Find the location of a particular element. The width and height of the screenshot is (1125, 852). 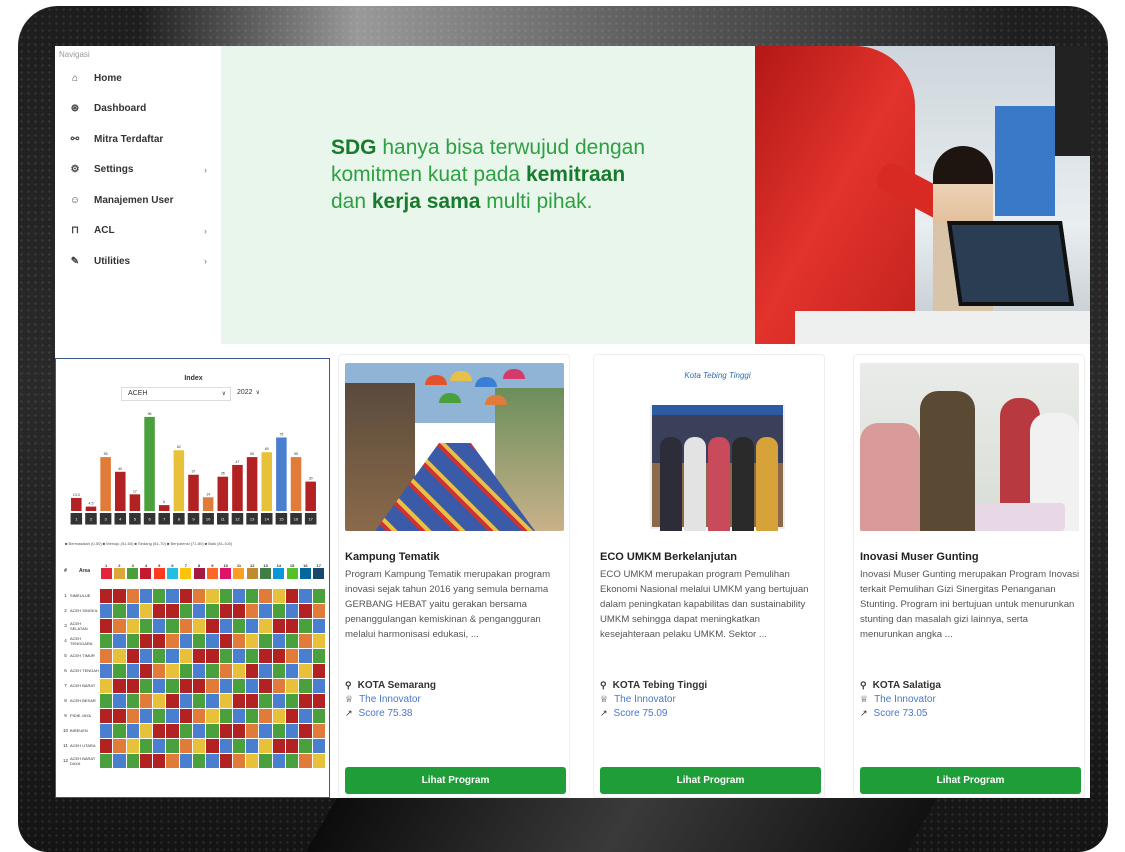

chart-data-label: 47 is located at coordinates (237, 462).